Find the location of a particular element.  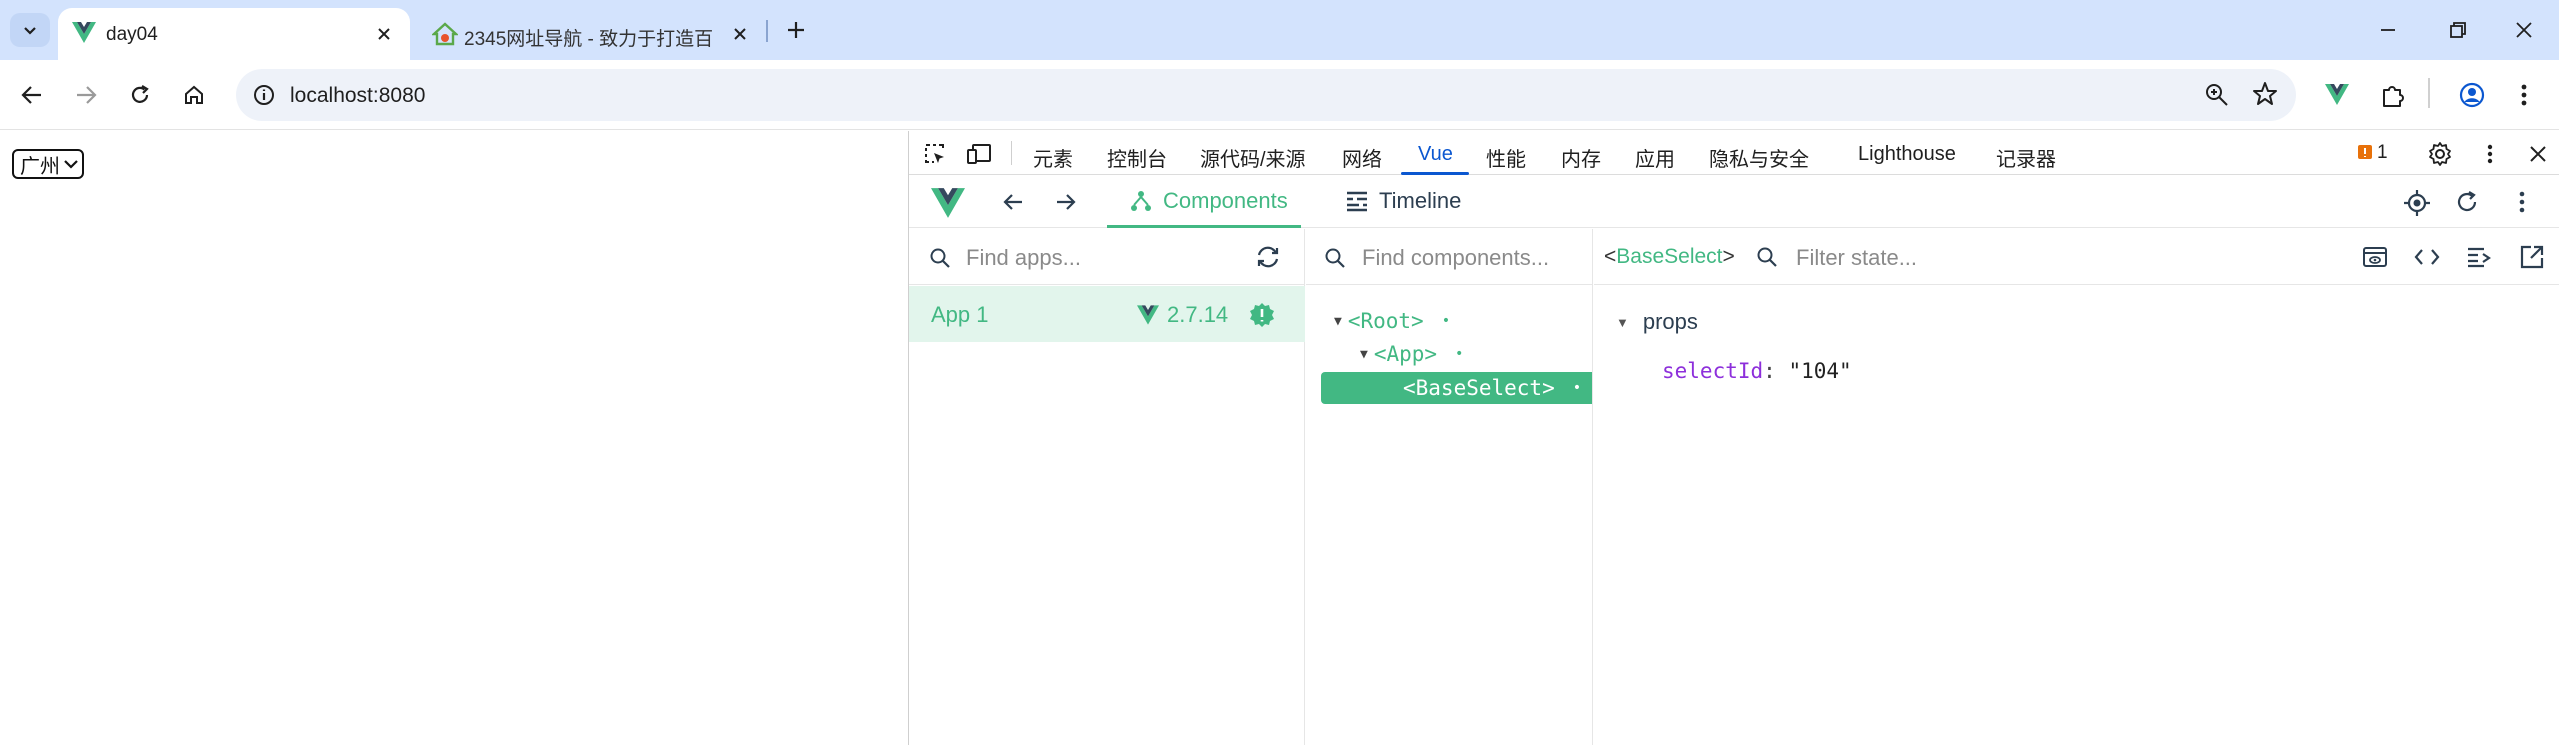

star-icon is located at coordinates (2265, 94).